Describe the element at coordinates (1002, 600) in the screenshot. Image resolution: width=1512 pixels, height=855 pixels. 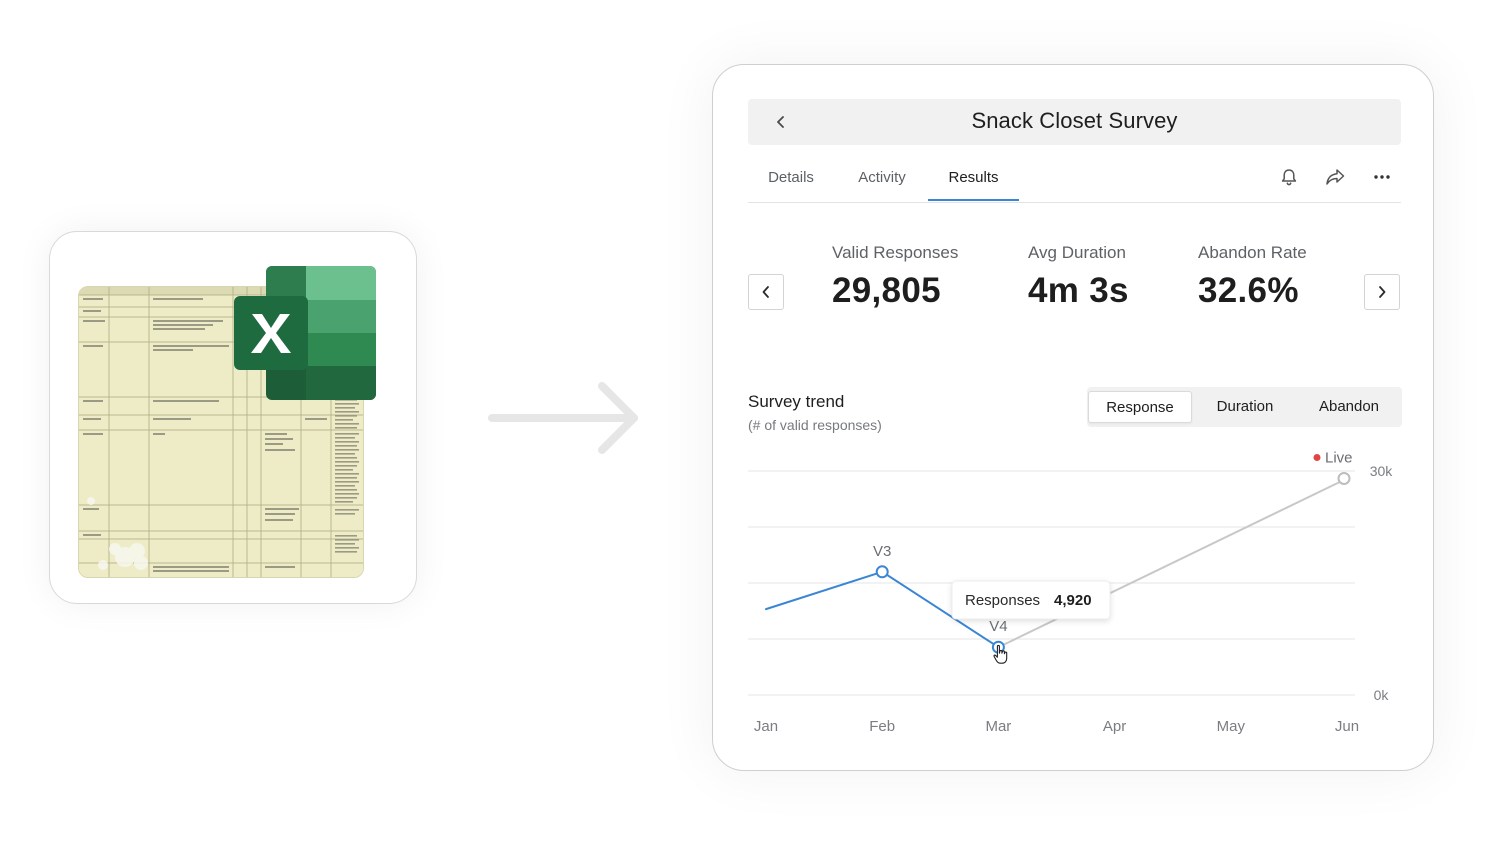
I see `tooltip-label: Responses` at that location.